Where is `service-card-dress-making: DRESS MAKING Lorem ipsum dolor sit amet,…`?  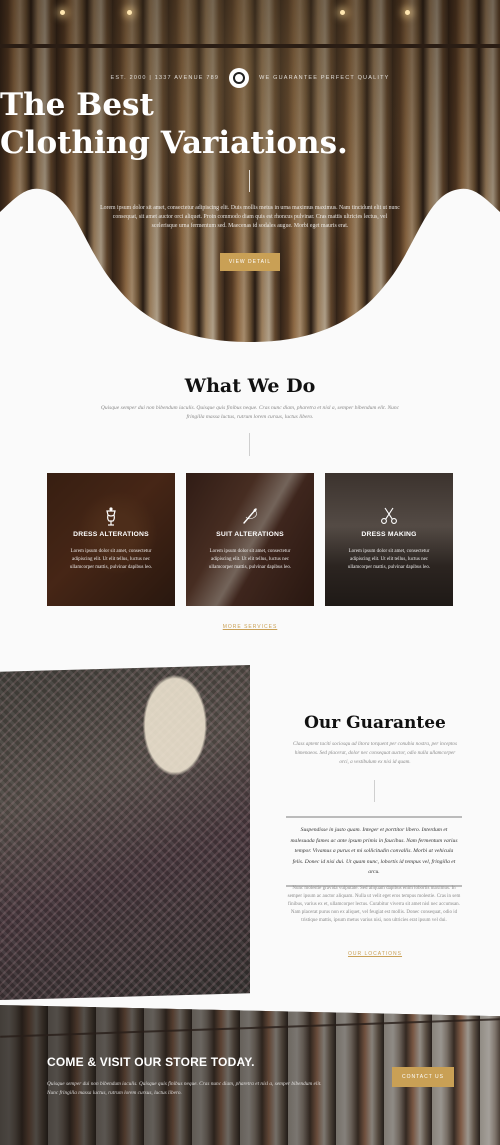 service-card-dress-making: DRESS MAKING Lorem ipsum dolor sit amet,… is located at coordinates (389, 539).